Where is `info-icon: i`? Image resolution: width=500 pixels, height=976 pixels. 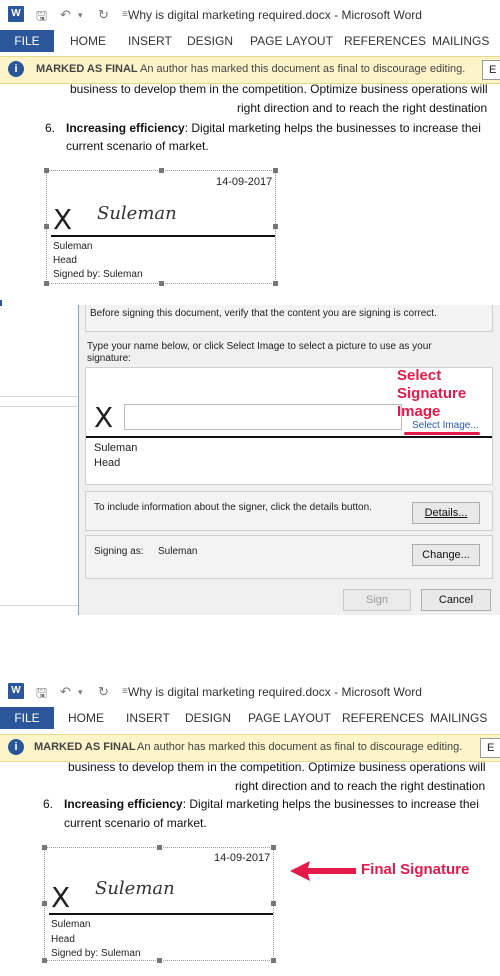
info-icon: i is located at coordinates (16, 747).